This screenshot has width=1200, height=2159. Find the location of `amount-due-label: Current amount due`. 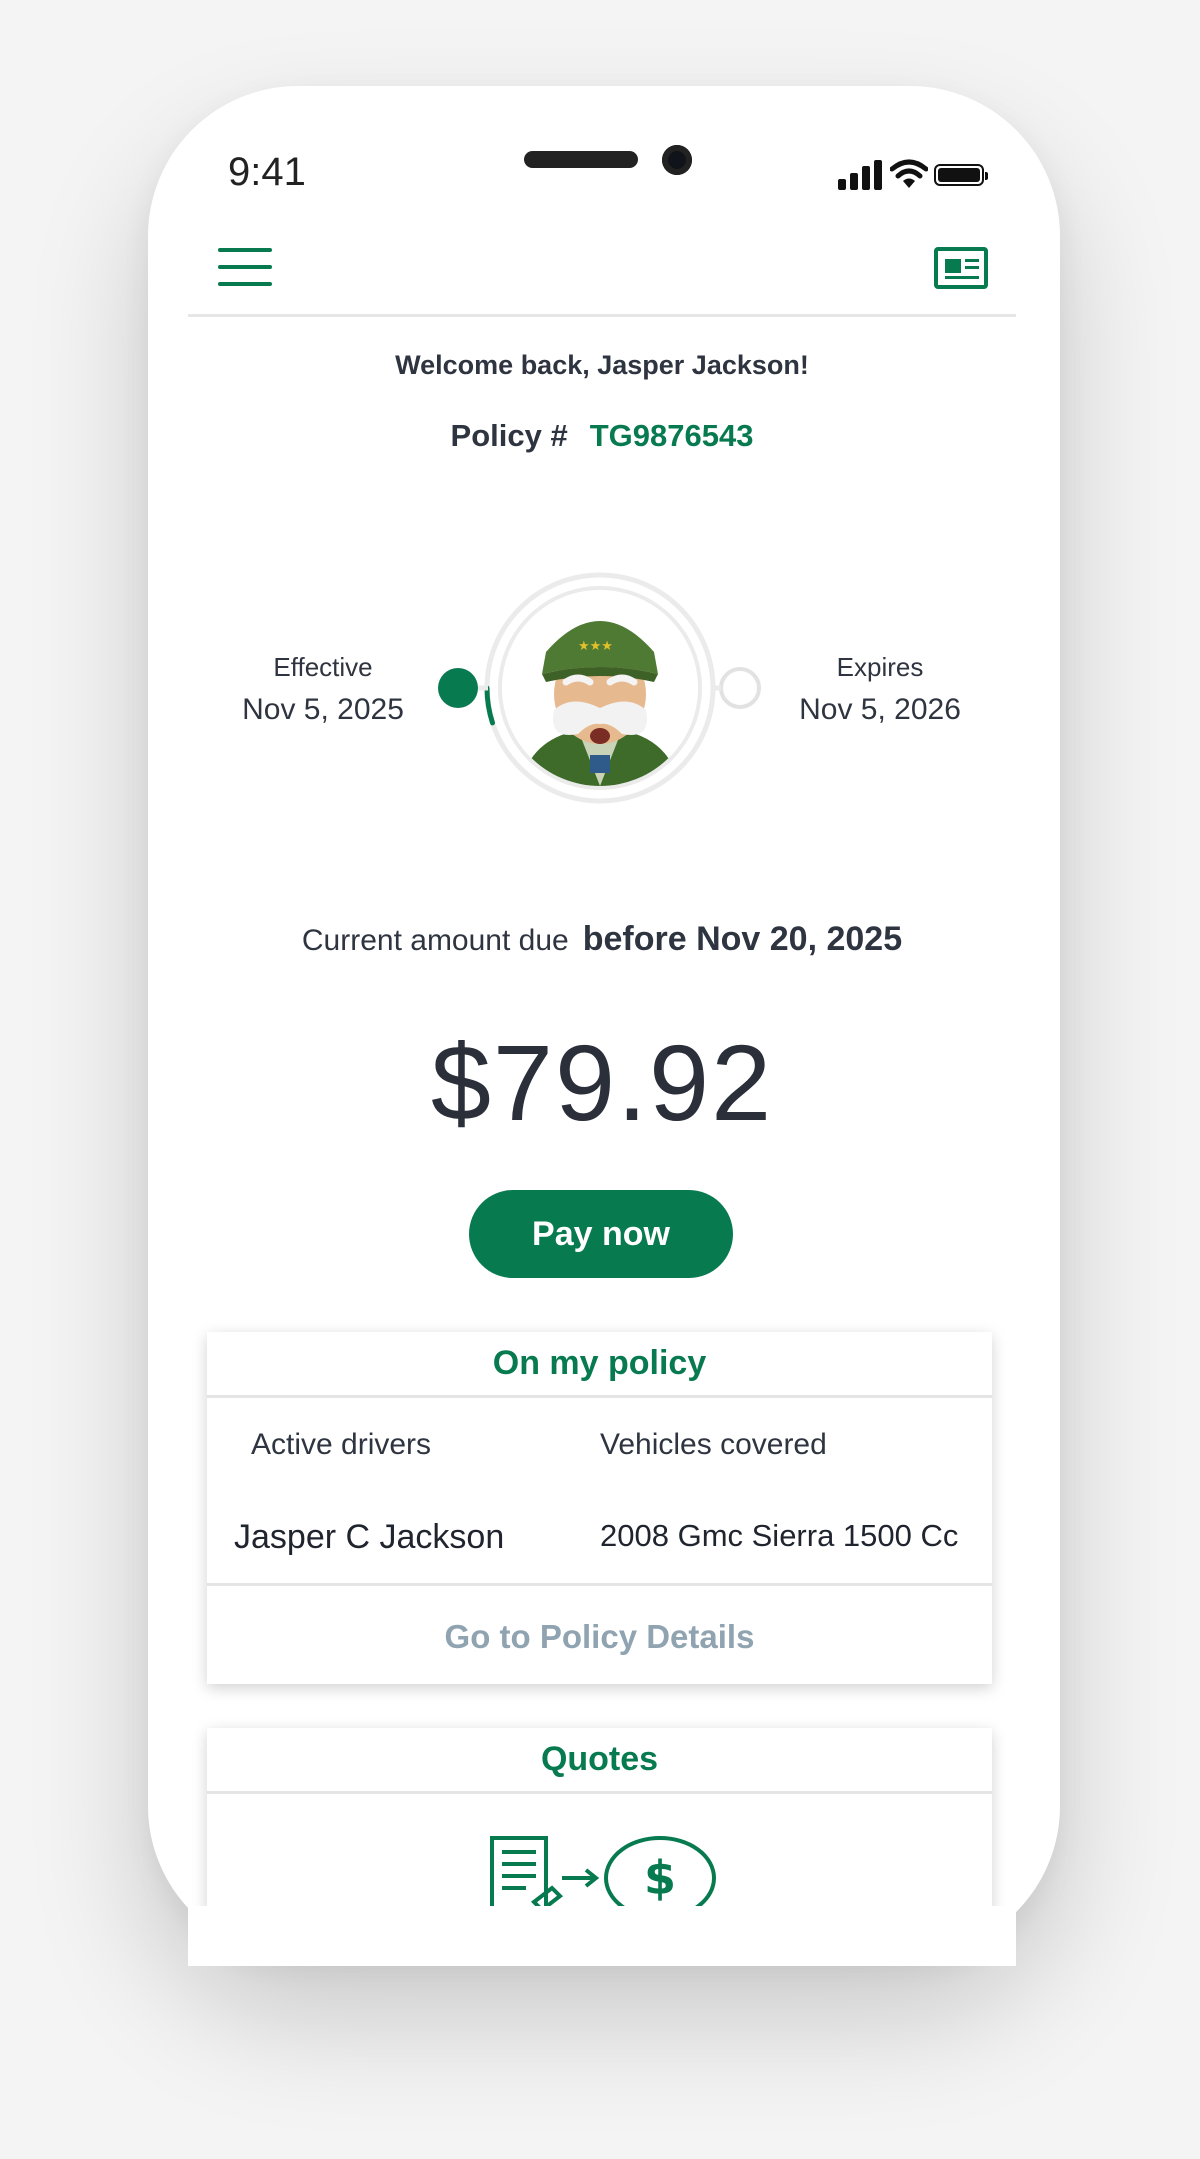

amount-due-label: Current amount due is located at coordinates (435, 940).